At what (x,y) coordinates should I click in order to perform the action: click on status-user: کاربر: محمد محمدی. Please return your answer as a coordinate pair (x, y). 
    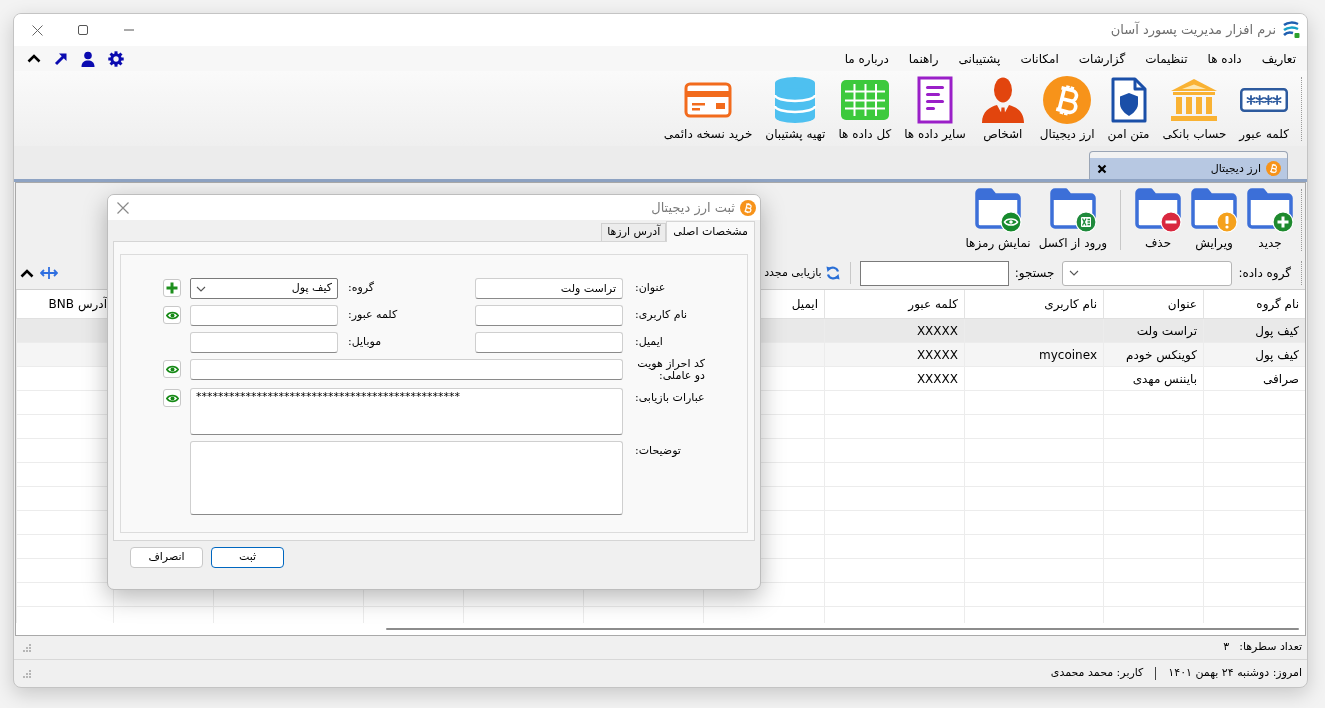
    Looking at the image, I should click on (1097, 673).